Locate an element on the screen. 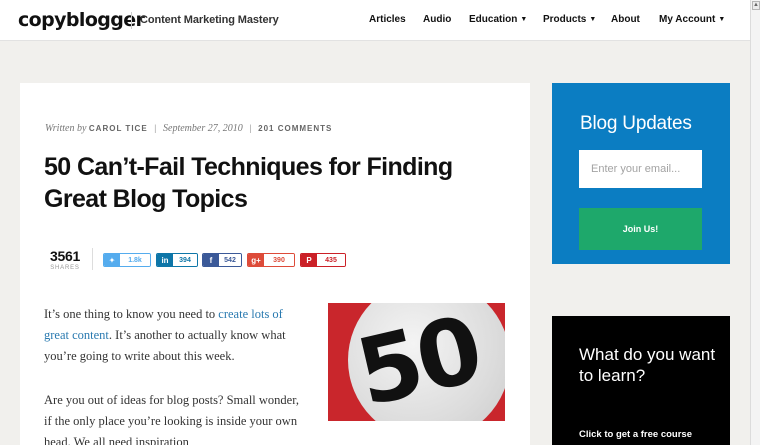 The image size is (760, 445). nav-label: Products is located at coordinates (565, 19).